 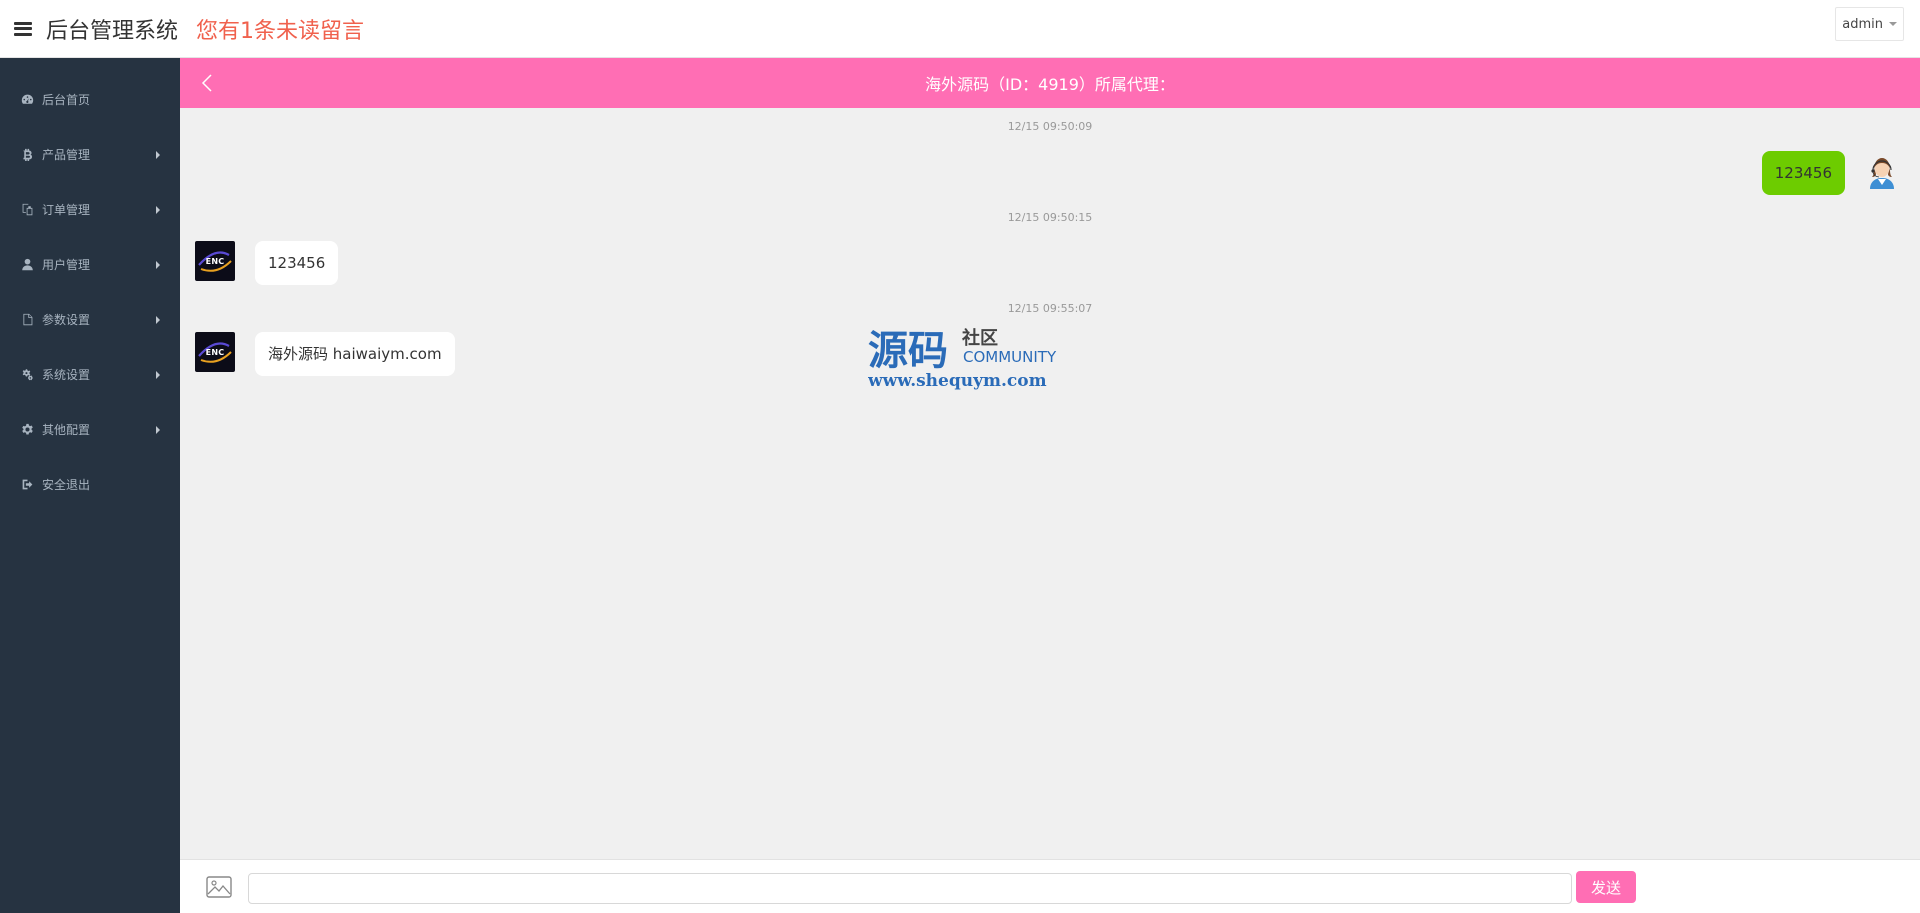 I want to click on message-input, so click(x=910, y=888).